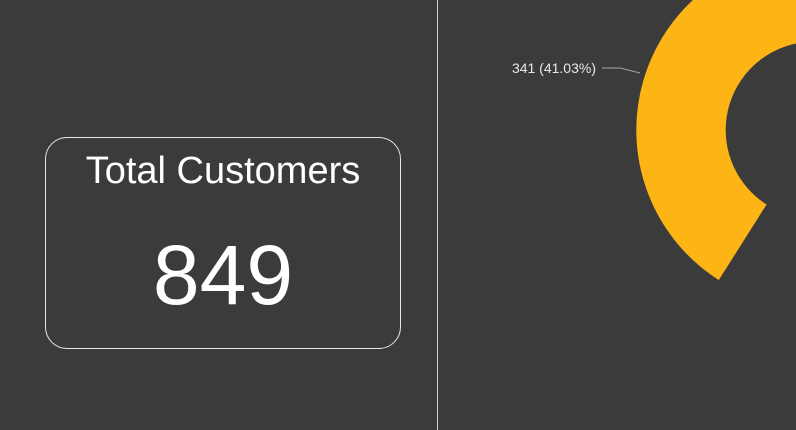  What do you see at coordinates (554, 68) in the screenshot?
I see `slice-data-label-1: 341 (41.03%)` at bounding box center [554, 68].